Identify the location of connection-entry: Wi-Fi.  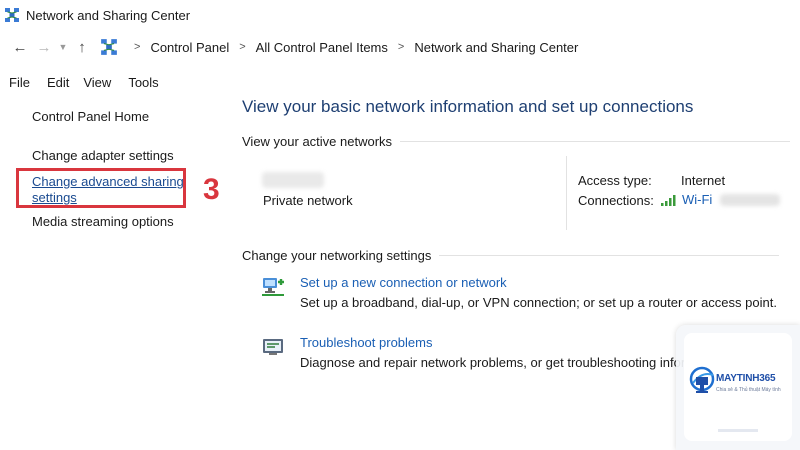
(720, 199).